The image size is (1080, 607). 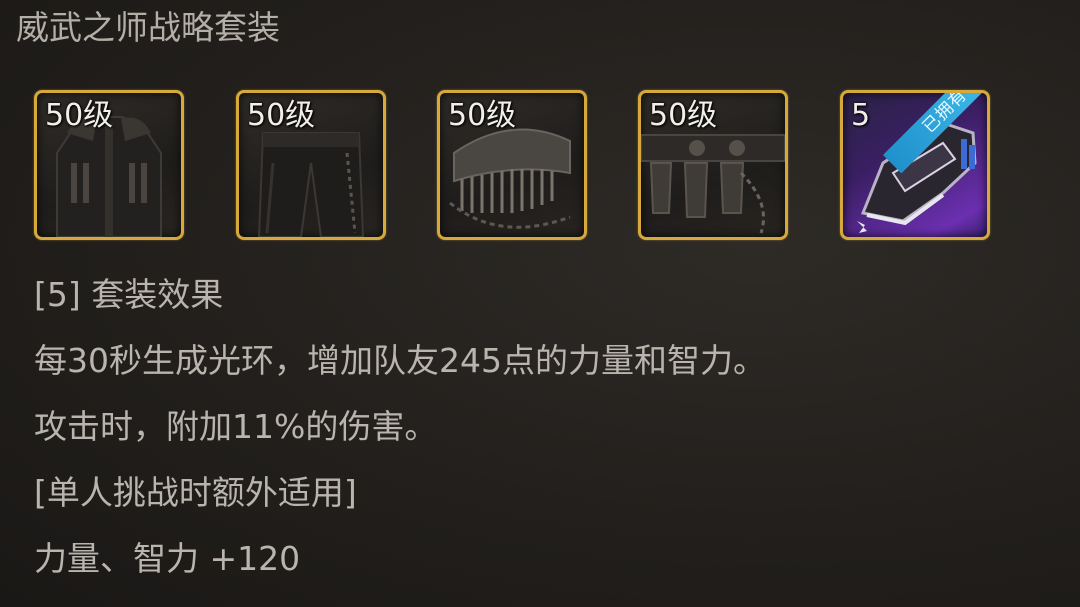 I want to click on item-level-label: 5, so click(x=861, y=115).